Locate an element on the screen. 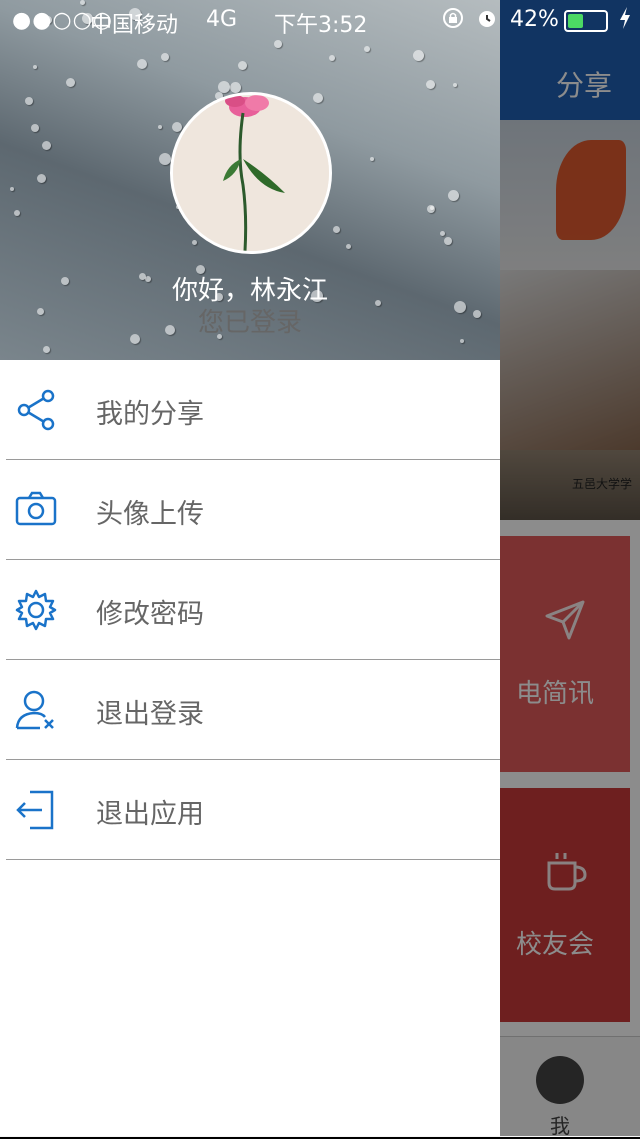  rotation-lock-icon is located at coordinates (453, 21).